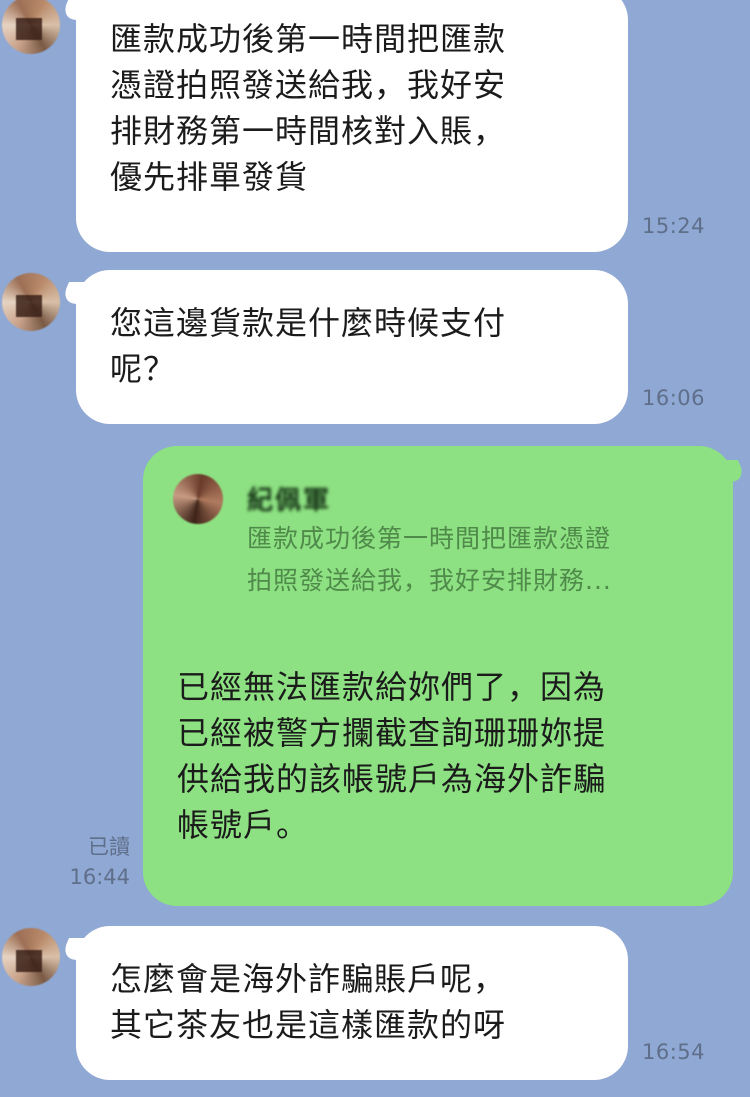 The height and width of the screenshot is (1097, 750). I want to click on read-label: 已讀, so click(109, 847).